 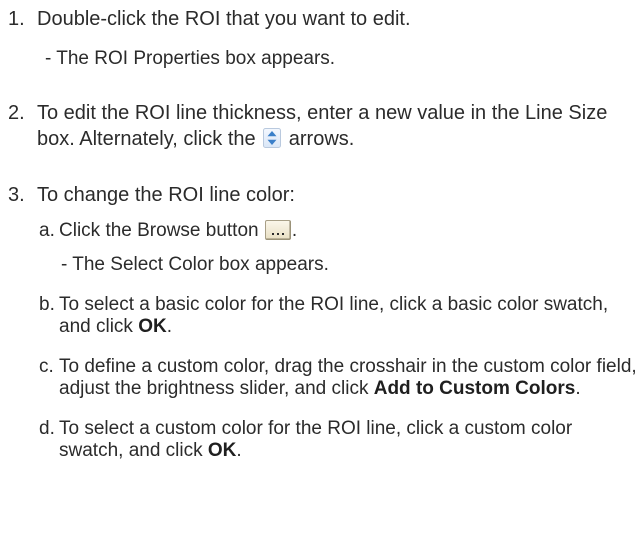 What do you see at coordinates (321, 139) in the screenshot?
I see `step-text-end: arrows.` at bounding box center [321, 139].